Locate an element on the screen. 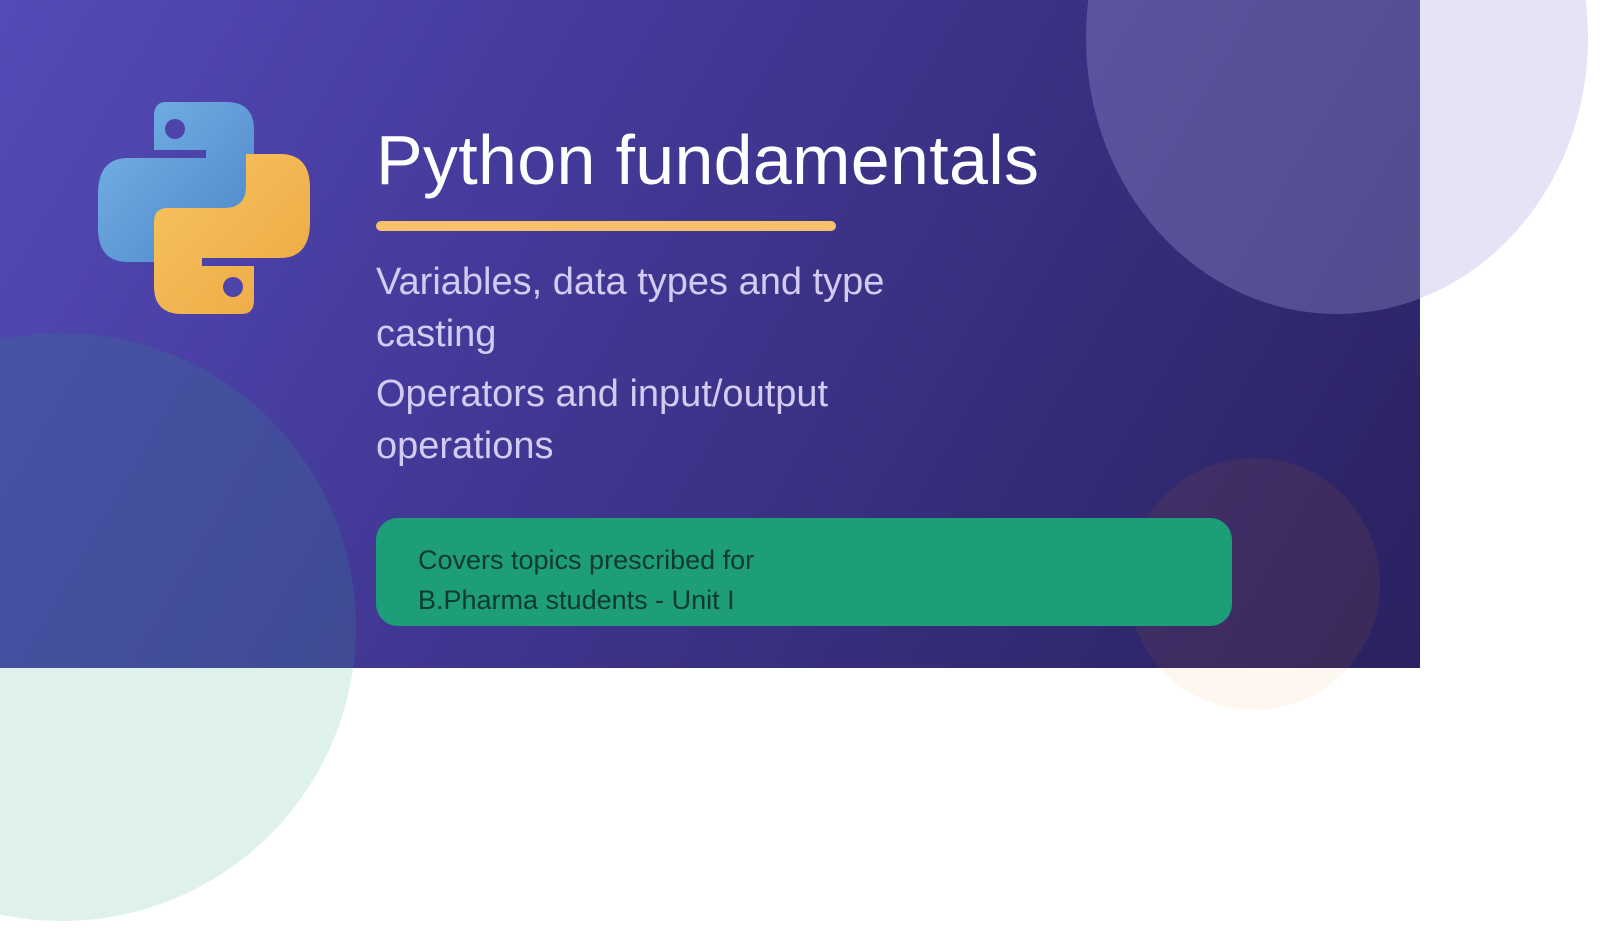 This screenshot has width=1600, height=935. title-underline is located at coordinates (606, 226).